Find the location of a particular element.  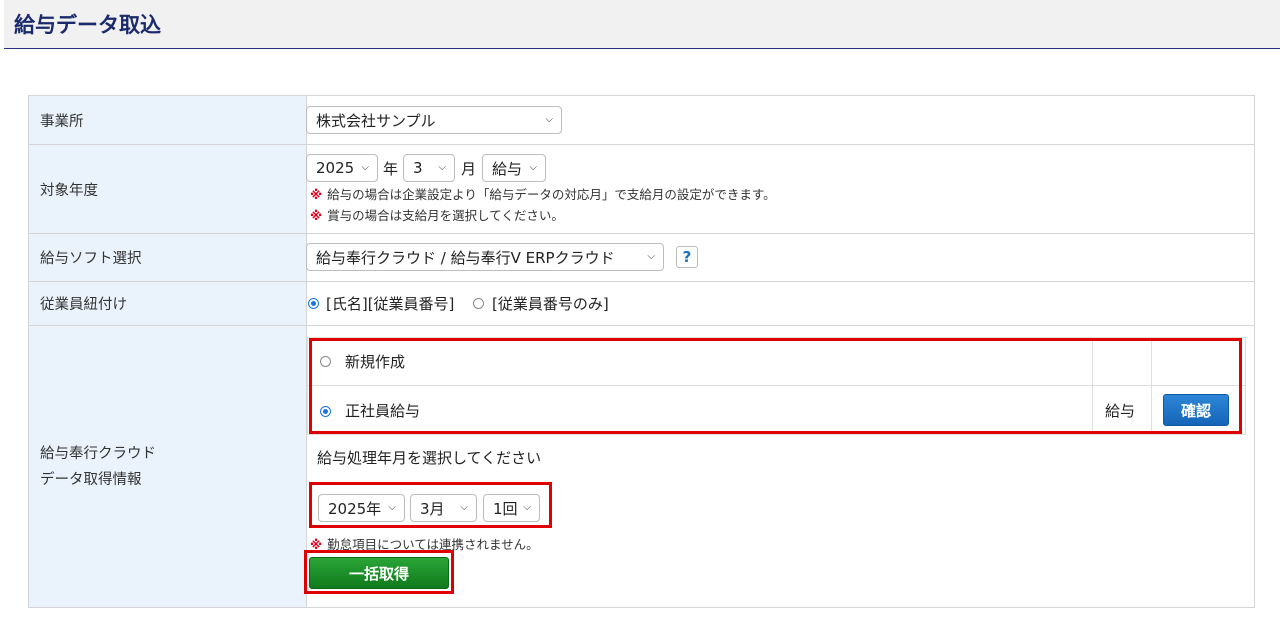

pay-type-select: 給与 ⌵ is located at coordinates (514, 168).